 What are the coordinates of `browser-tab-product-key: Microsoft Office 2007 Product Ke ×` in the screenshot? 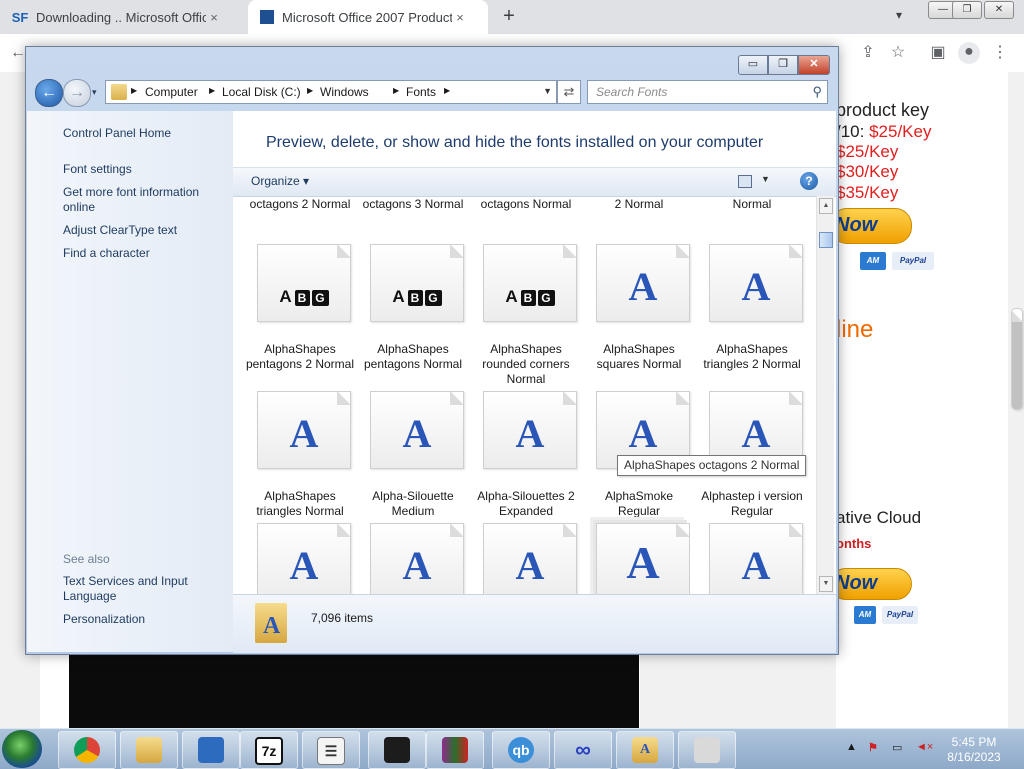 It's located at (368, 17).